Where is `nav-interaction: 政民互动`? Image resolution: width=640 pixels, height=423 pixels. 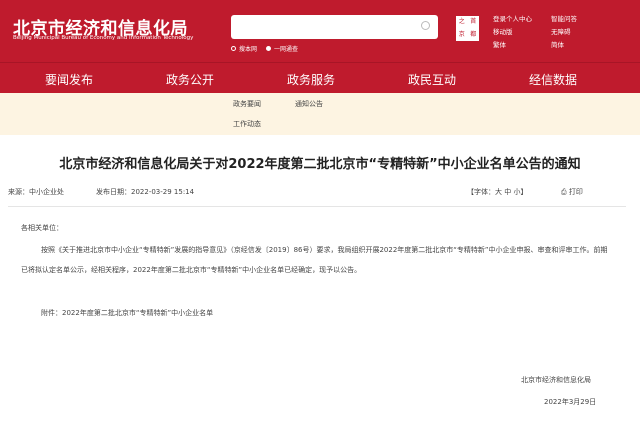
nav-interaction: 政民互动 is located at coordinates (432, 79).